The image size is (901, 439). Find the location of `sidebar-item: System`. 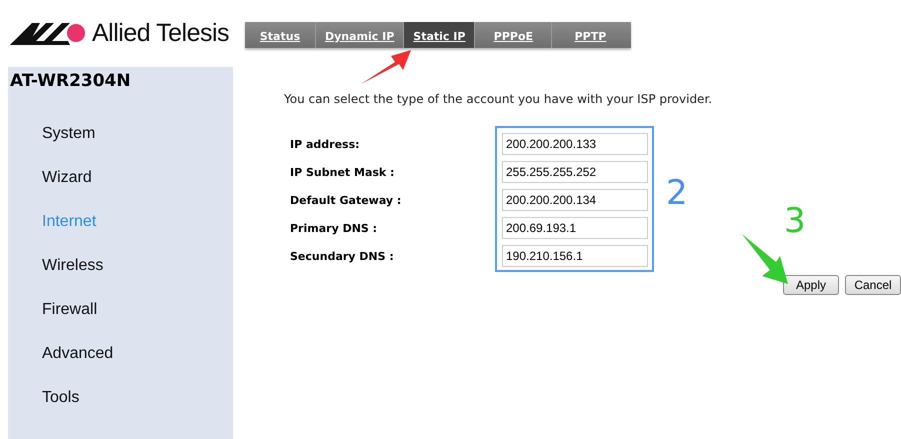

sidebar-item: System is located at coordinates (120, 141).